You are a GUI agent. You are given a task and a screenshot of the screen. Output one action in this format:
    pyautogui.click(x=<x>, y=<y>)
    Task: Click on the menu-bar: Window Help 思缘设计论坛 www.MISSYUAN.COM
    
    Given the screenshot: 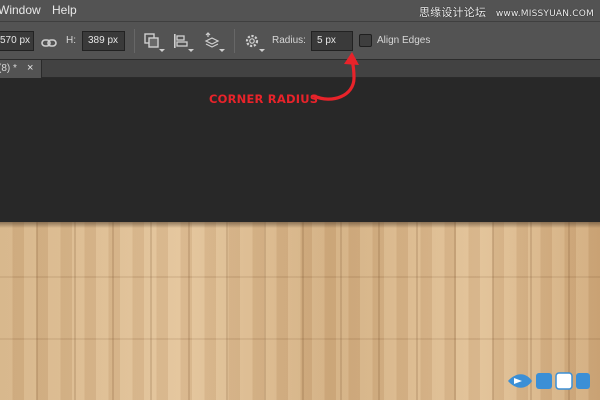 What is the action you would take?
    pyautogui.click(x=300, y=11)
    